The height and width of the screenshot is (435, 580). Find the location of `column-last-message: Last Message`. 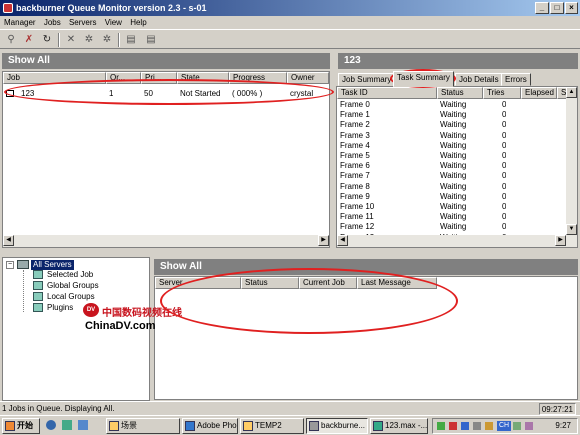

column-last-message: Last Message is located at coordinates (397, 283).